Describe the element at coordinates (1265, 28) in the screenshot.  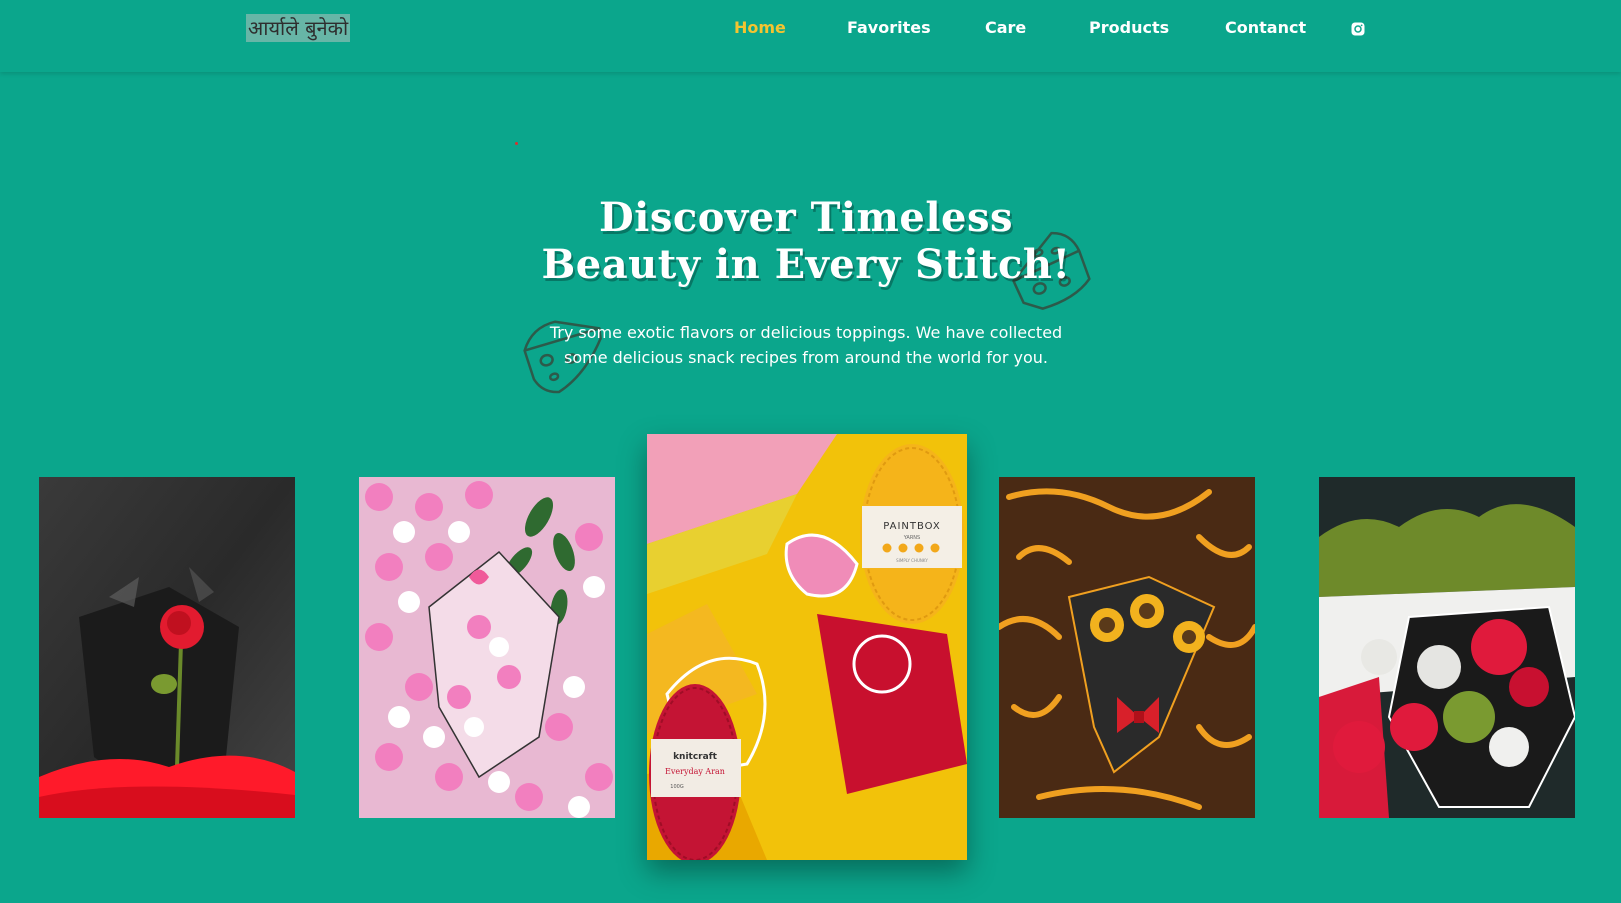
I see `nav-item-contanct: Contanct` at that location.